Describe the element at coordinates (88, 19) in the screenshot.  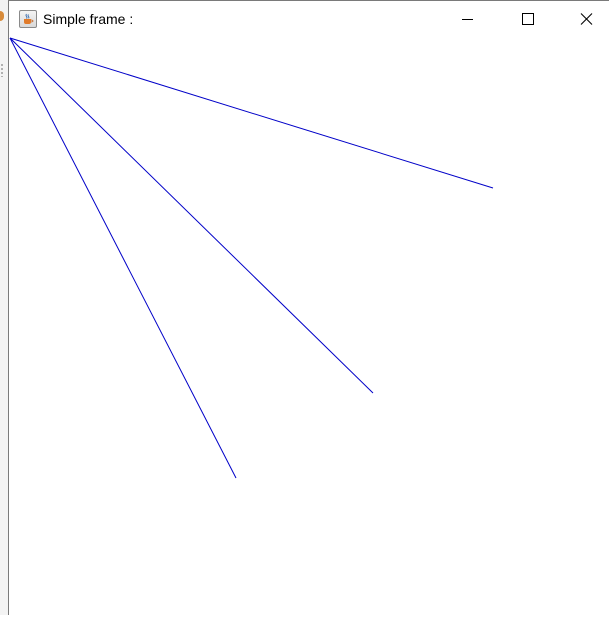
I see `window-title: Simple frame :` at that location.